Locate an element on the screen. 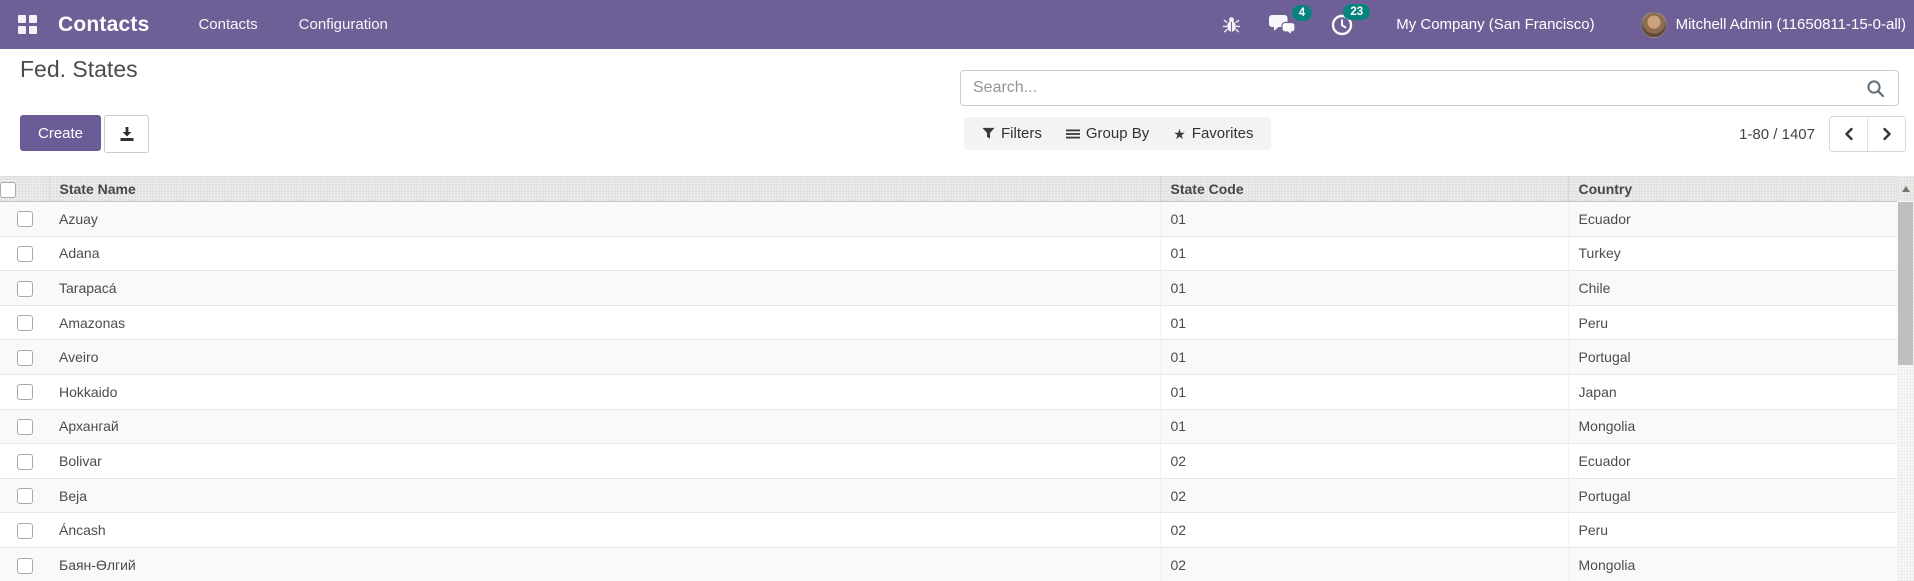 The image size is (1914, 581). cell-country: Turkey is located at coordinates (1732, 253).